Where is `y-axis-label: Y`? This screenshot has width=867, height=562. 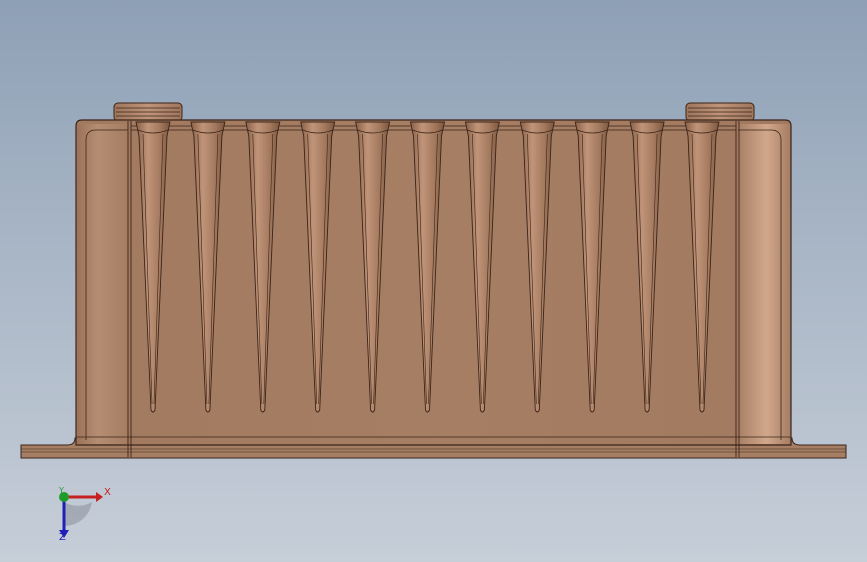 y-axis-label: Y is located at coordinates (61, 490).